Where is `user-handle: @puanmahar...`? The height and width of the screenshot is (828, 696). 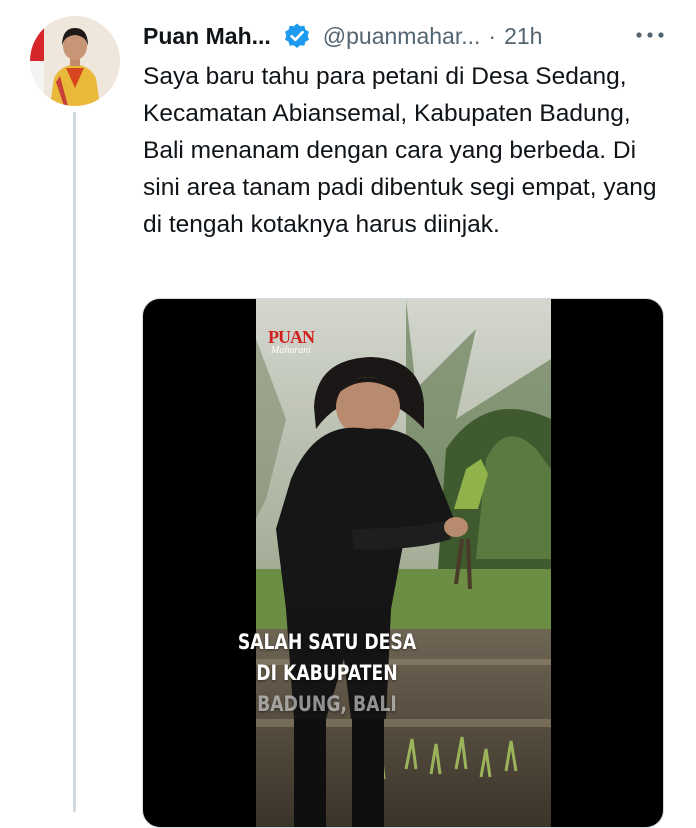
user-handle: @puanmahar... is located at coordinates (402, 36).